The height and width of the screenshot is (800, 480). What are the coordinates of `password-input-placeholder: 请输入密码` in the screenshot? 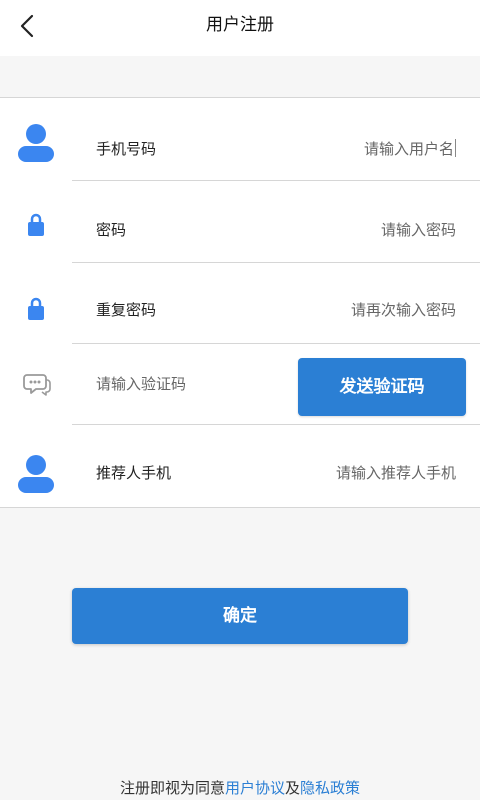 It's located at (418, 230).